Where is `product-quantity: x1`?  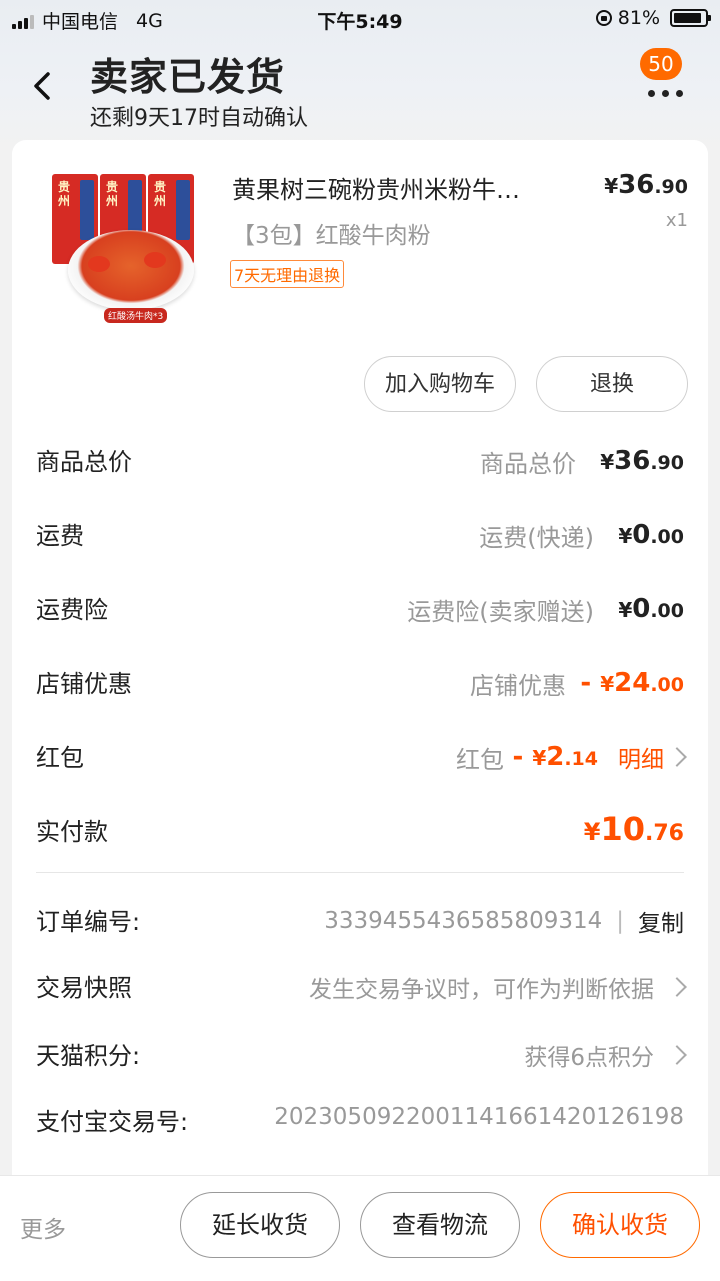
product-quantity: x1 is located at coordinates (676, 220).